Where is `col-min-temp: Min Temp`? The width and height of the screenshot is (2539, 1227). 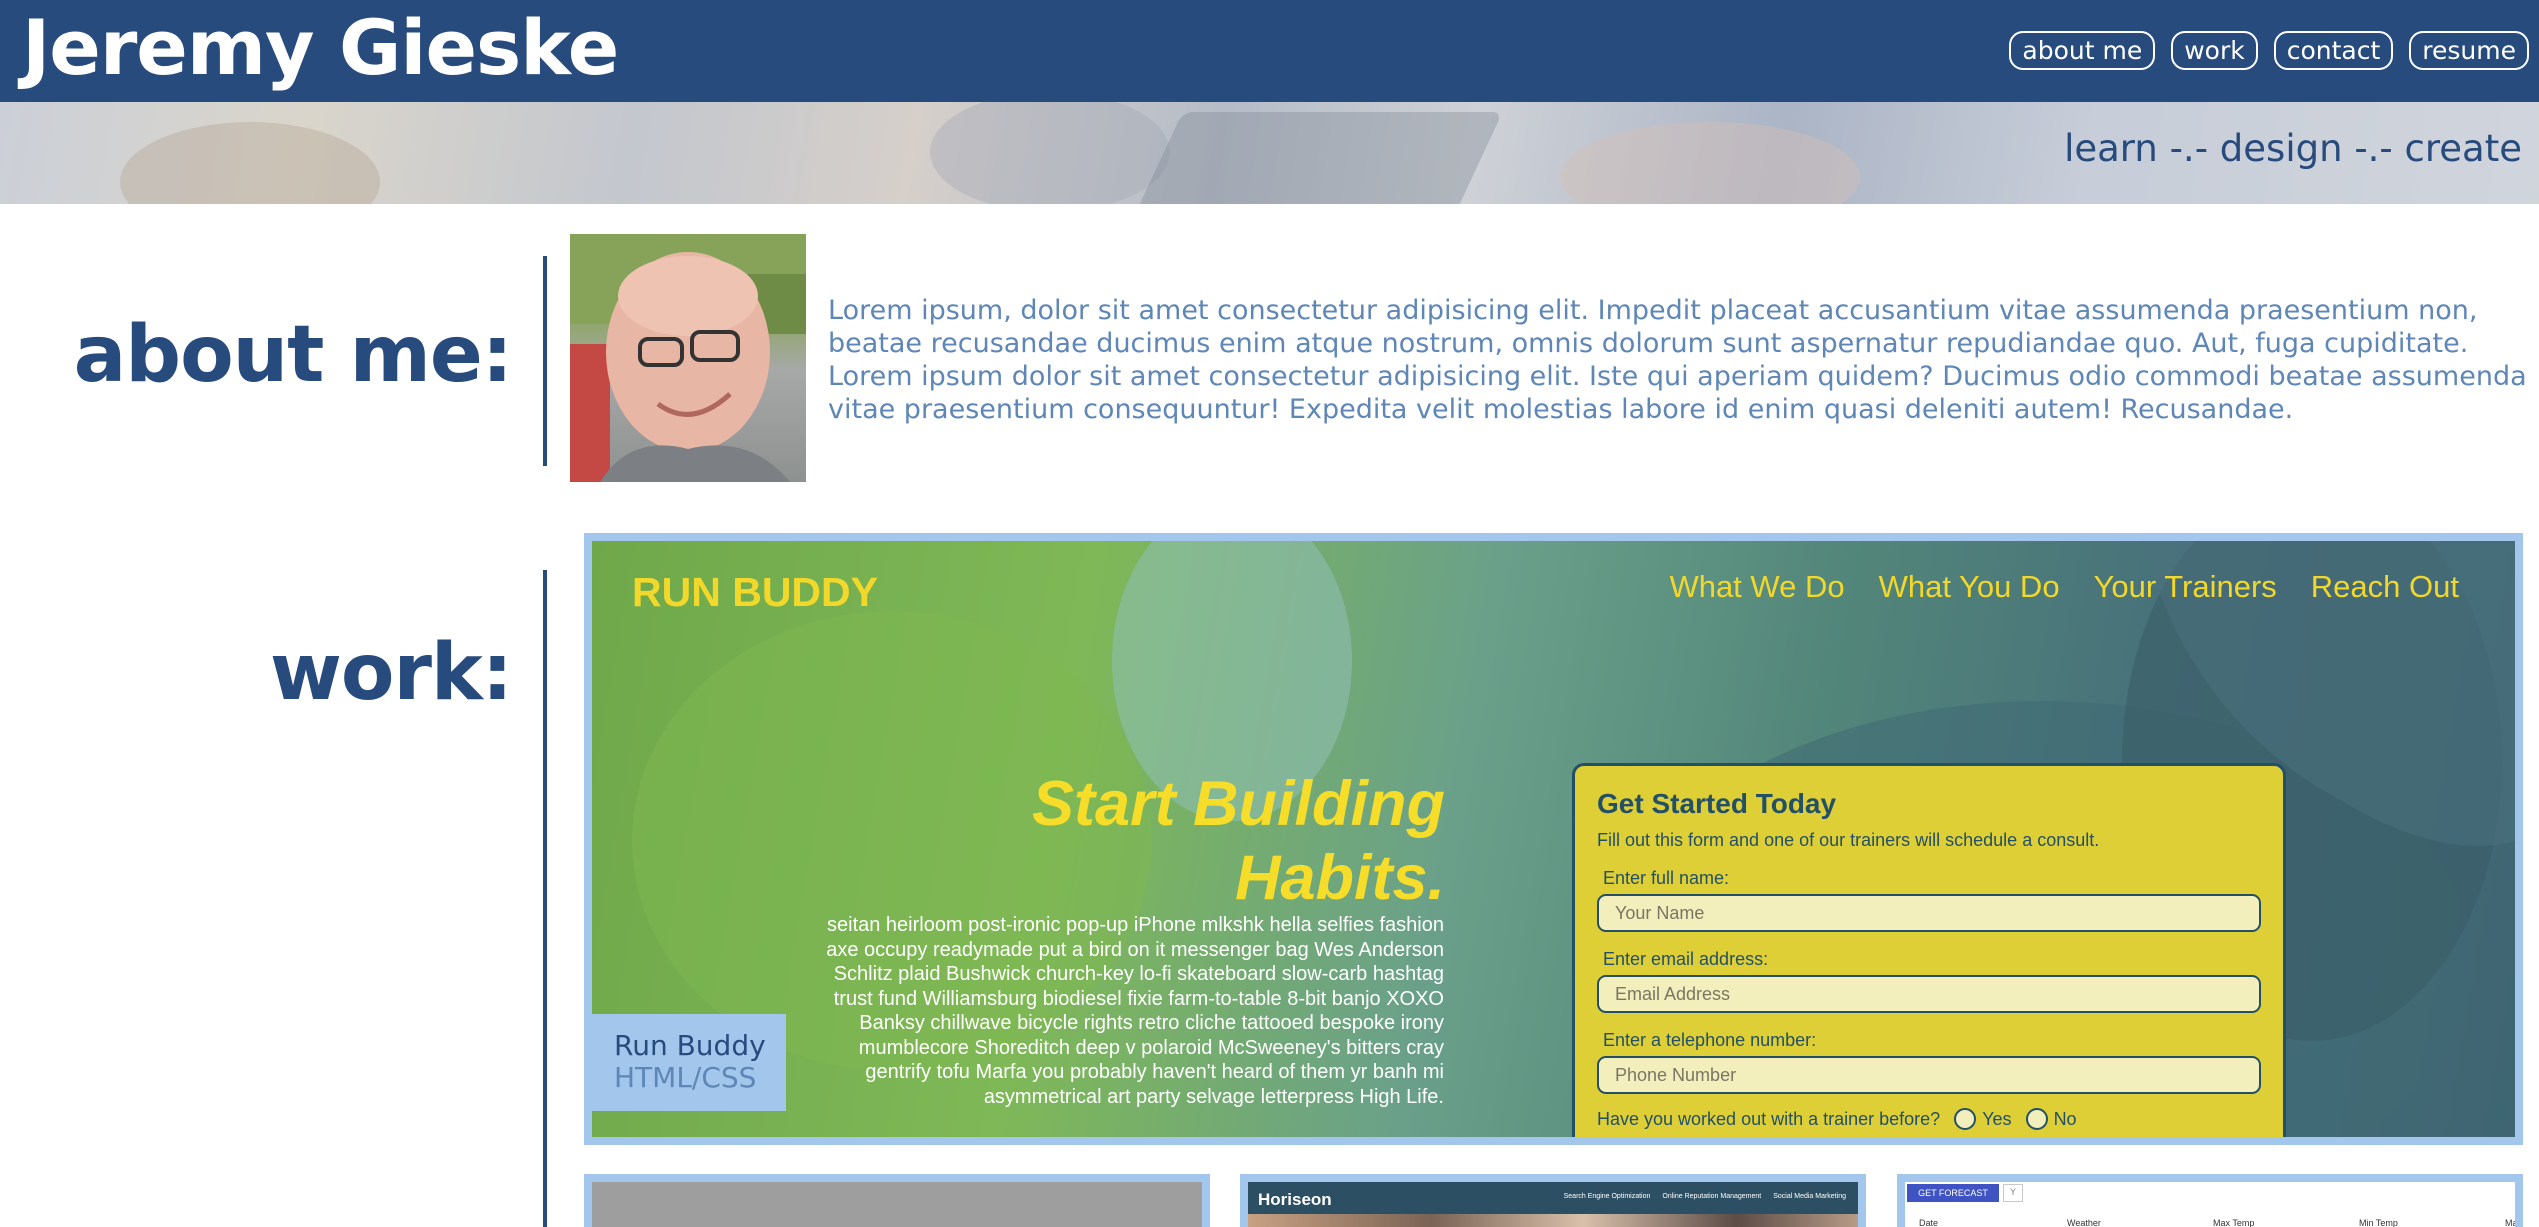 col-min-temp: Min Temp is located at coordinates (2378, 1222).